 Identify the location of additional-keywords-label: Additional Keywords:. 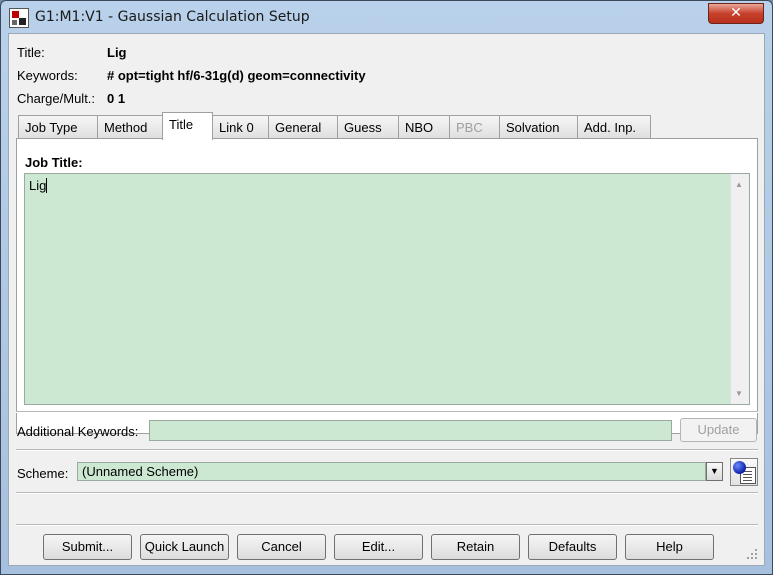
(78, 431).